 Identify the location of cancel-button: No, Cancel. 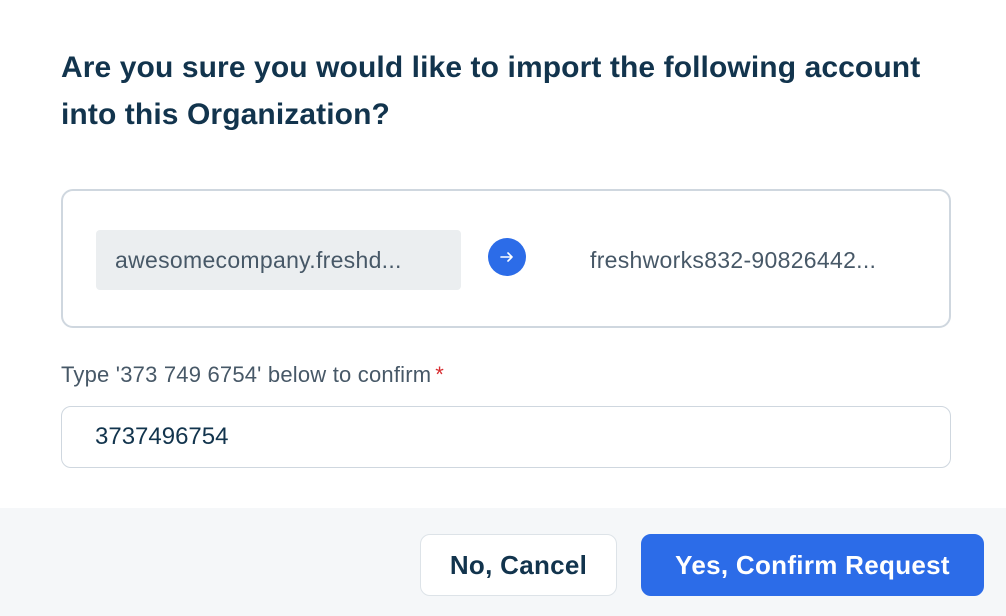
(518, 565).